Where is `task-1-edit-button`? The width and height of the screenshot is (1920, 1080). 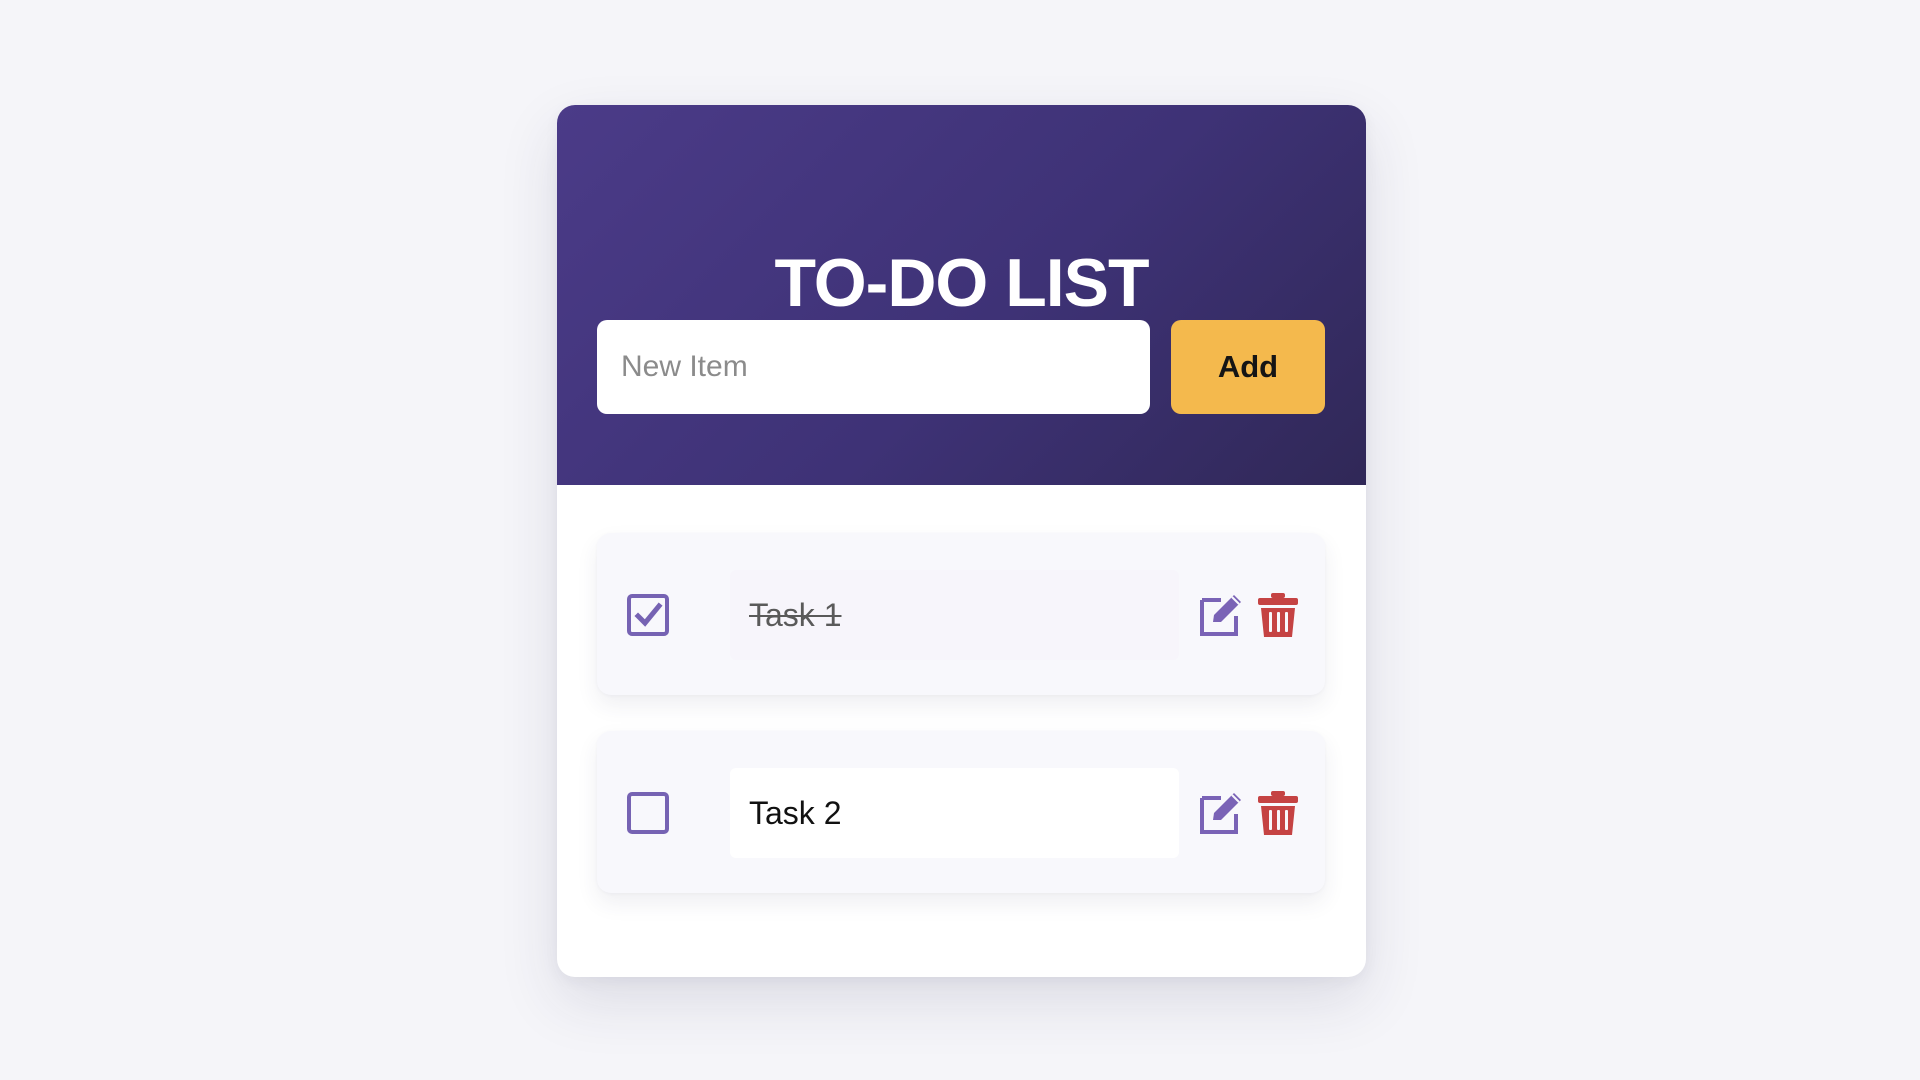 task-1-edit-button is located at coordinates (1220, 615).